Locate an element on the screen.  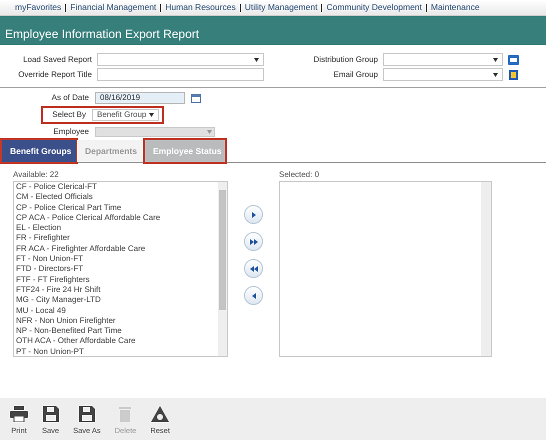
field-label: Employee is located at coordinates (70, 132).